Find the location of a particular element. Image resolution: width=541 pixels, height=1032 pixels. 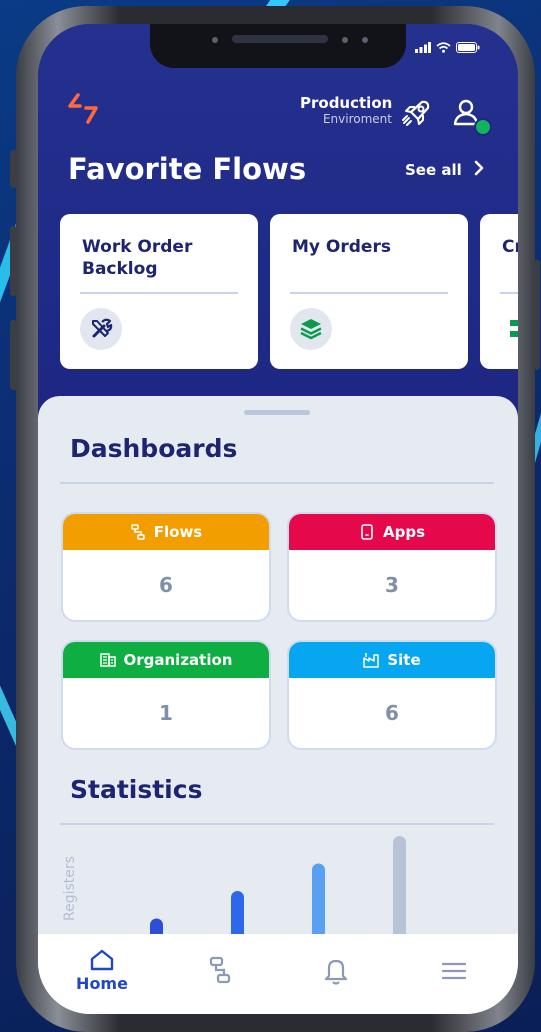

favorite-flow-card: Cr is located at coordinates (499, 291).